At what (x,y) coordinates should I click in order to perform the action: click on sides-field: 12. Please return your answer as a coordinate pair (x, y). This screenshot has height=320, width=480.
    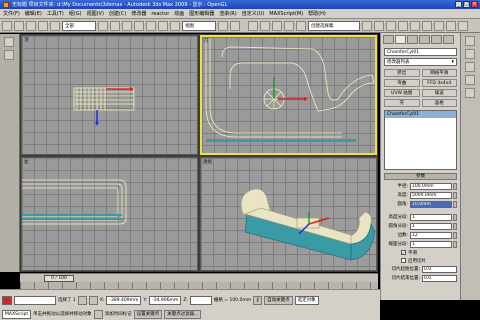
    Looking at the image, I should click on (431, 235).